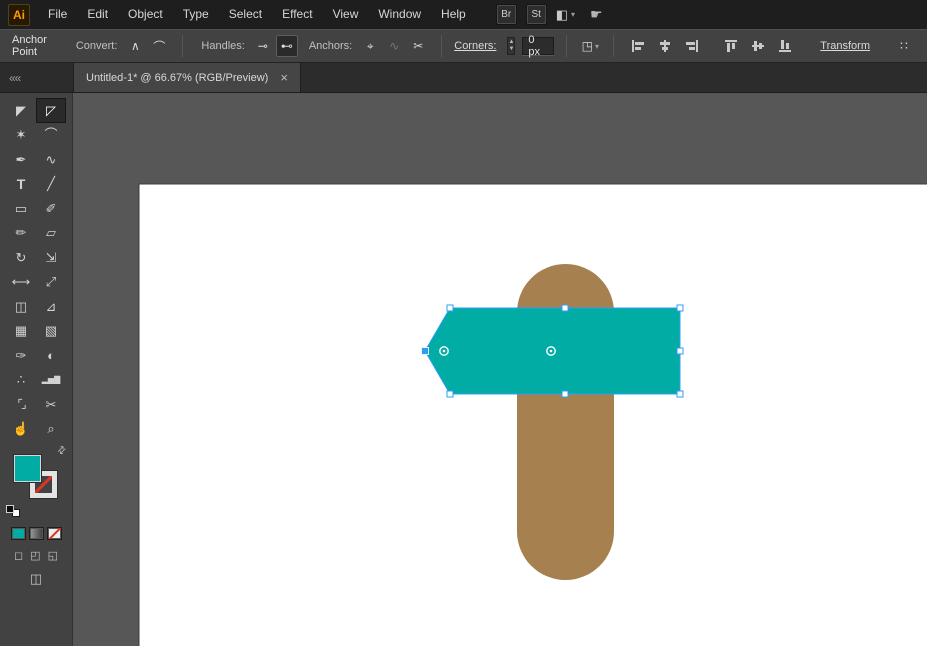  What do you see at coordinates (97, 14) in the screenshot?
I see `menu-item: Edit` at bounding box center [97, 14].